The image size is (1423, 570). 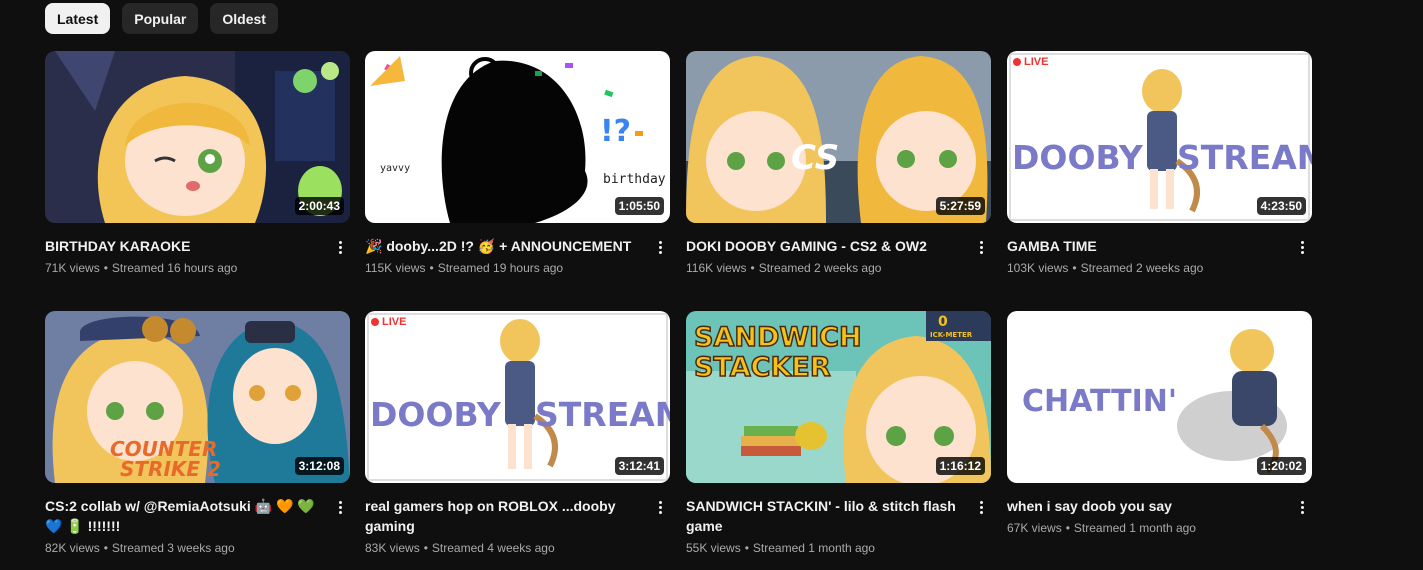 I want to click on filter-popular-chip: Popular, so click(x=160, y=18).